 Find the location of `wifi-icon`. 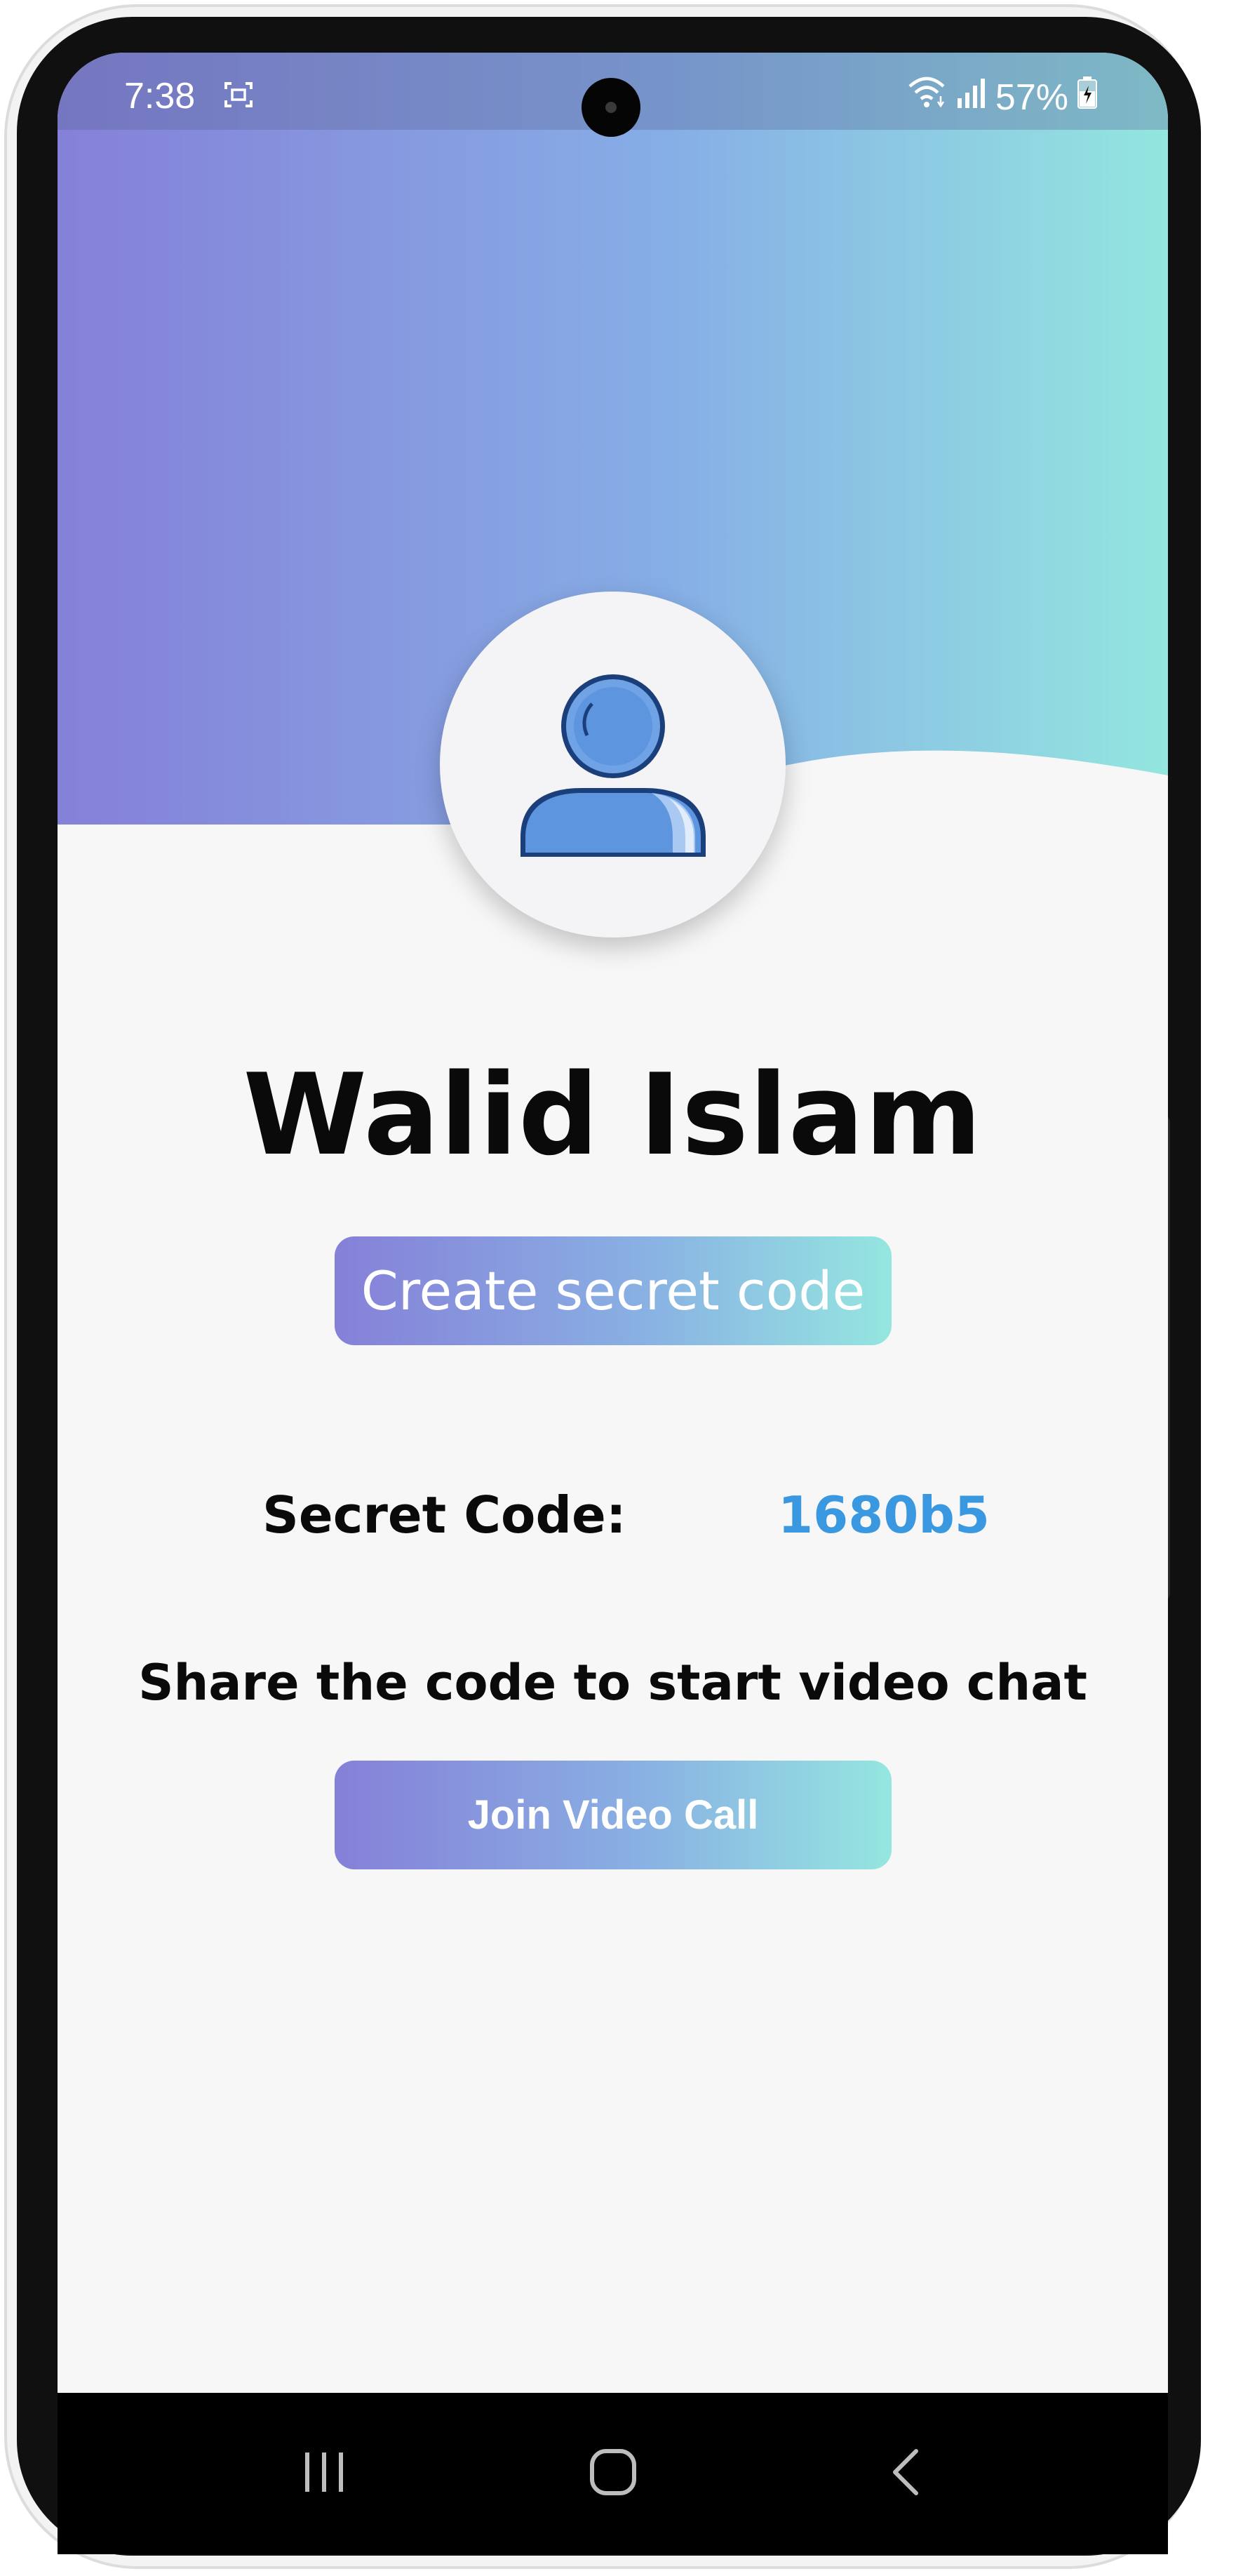

wifi-icon is located at coordinates (927, 97).